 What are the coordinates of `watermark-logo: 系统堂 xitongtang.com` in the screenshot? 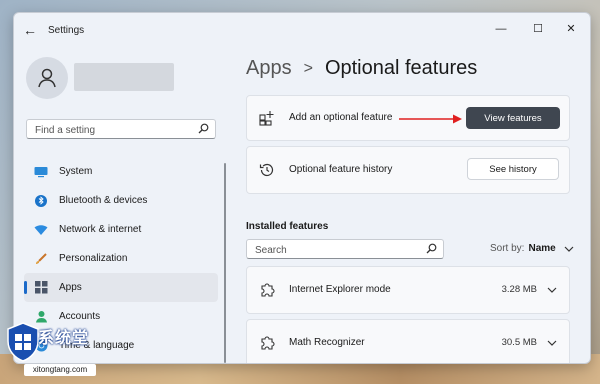 It's located at (51, 350).